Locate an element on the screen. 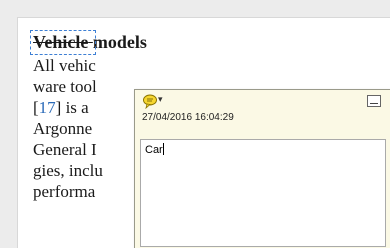 This screenshot has width=390, height=248. text-line: General I is located at coordinates (65, 149).